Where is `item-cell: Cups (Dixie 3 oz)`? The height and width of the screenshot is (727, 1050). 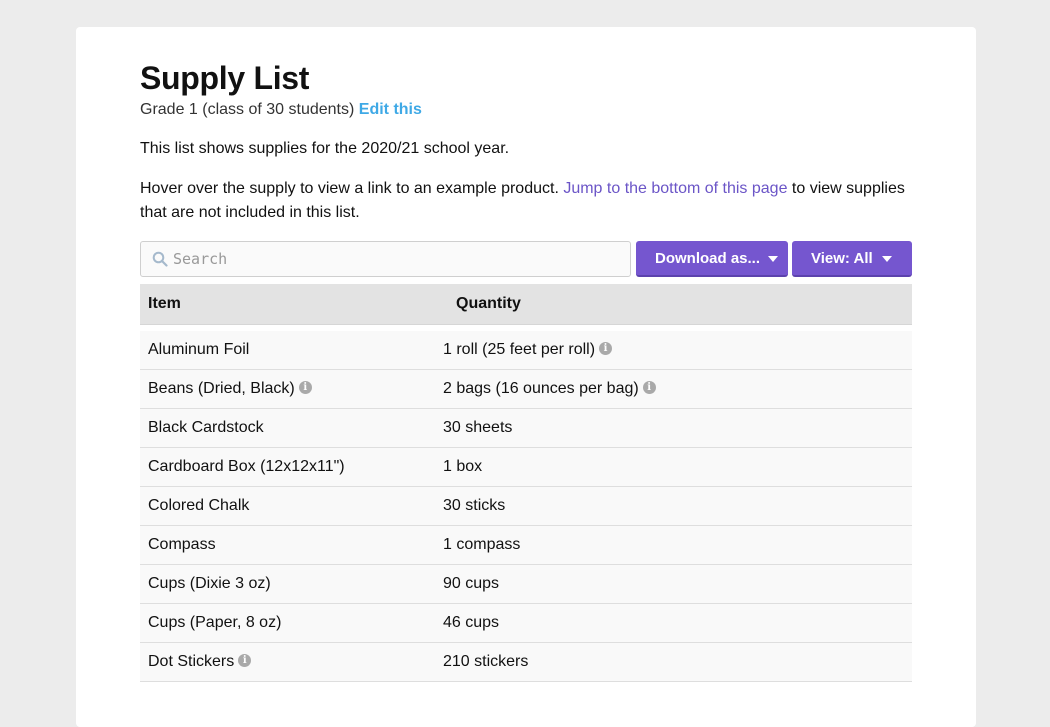
item-cell: Cups (Dixie 3 oz) is located at coordinates (209, 584).